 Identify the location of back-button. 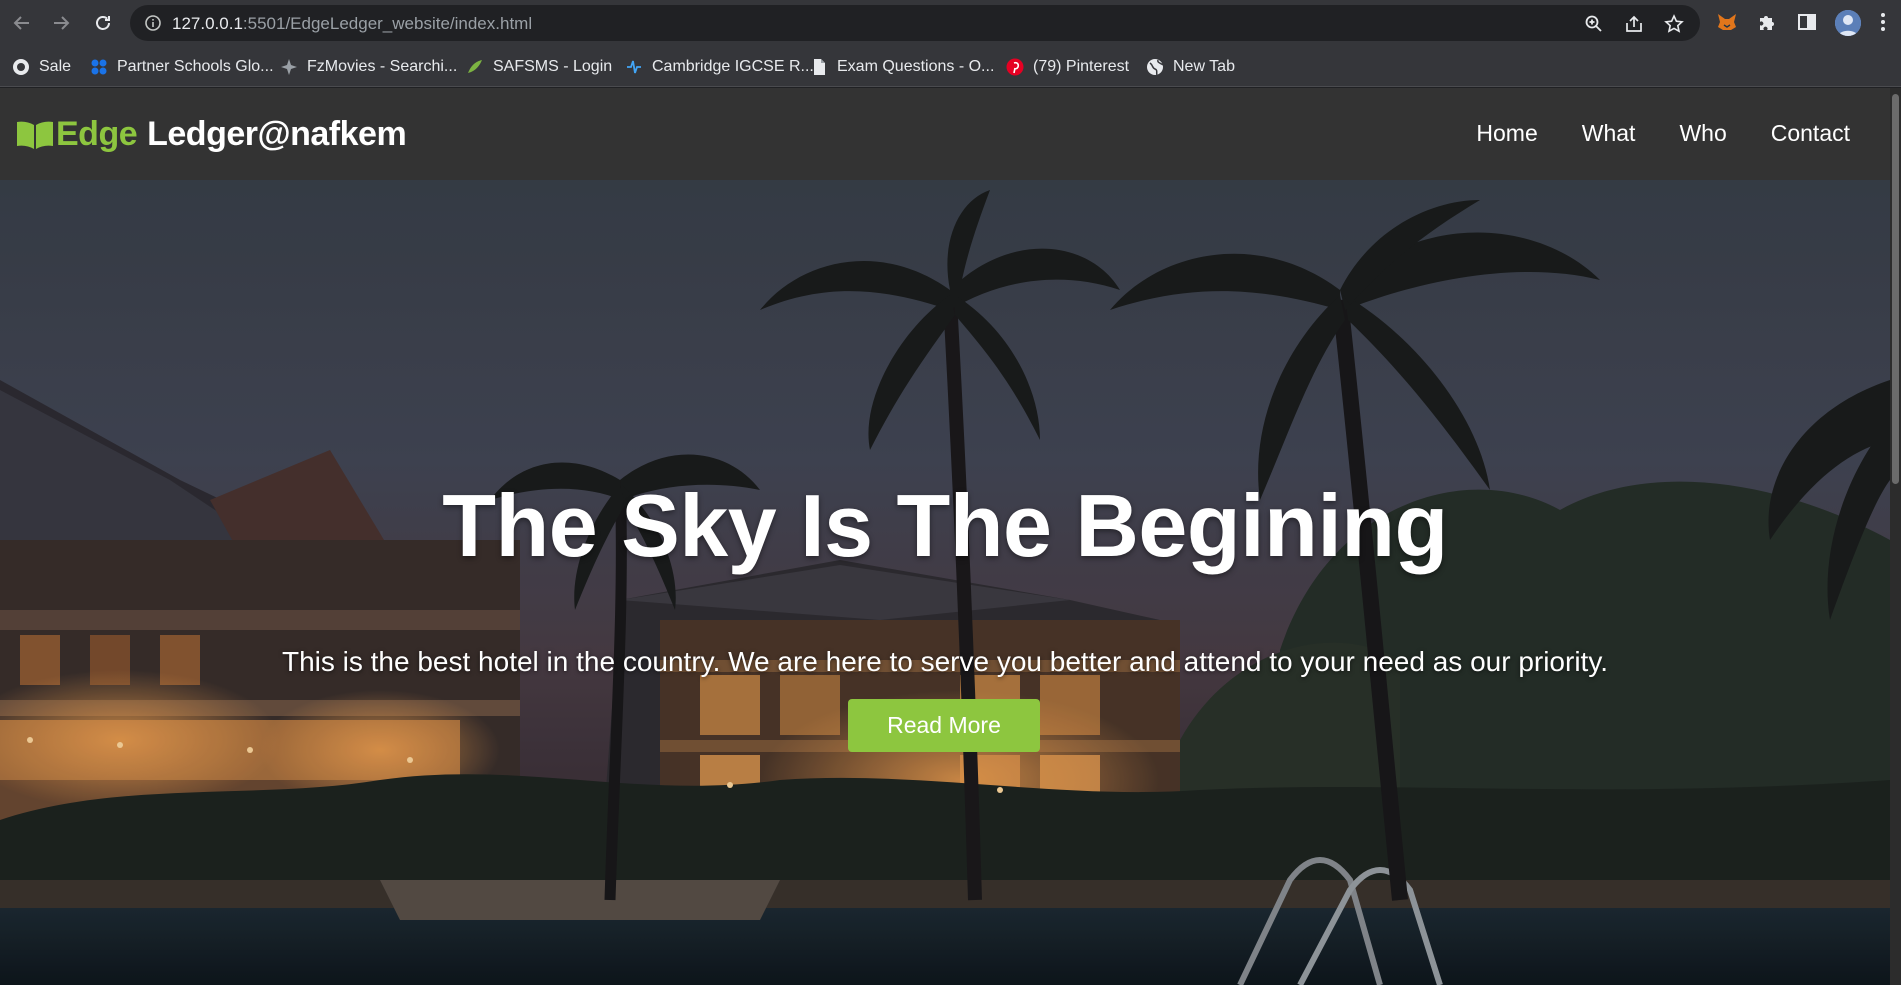
(22, 23).